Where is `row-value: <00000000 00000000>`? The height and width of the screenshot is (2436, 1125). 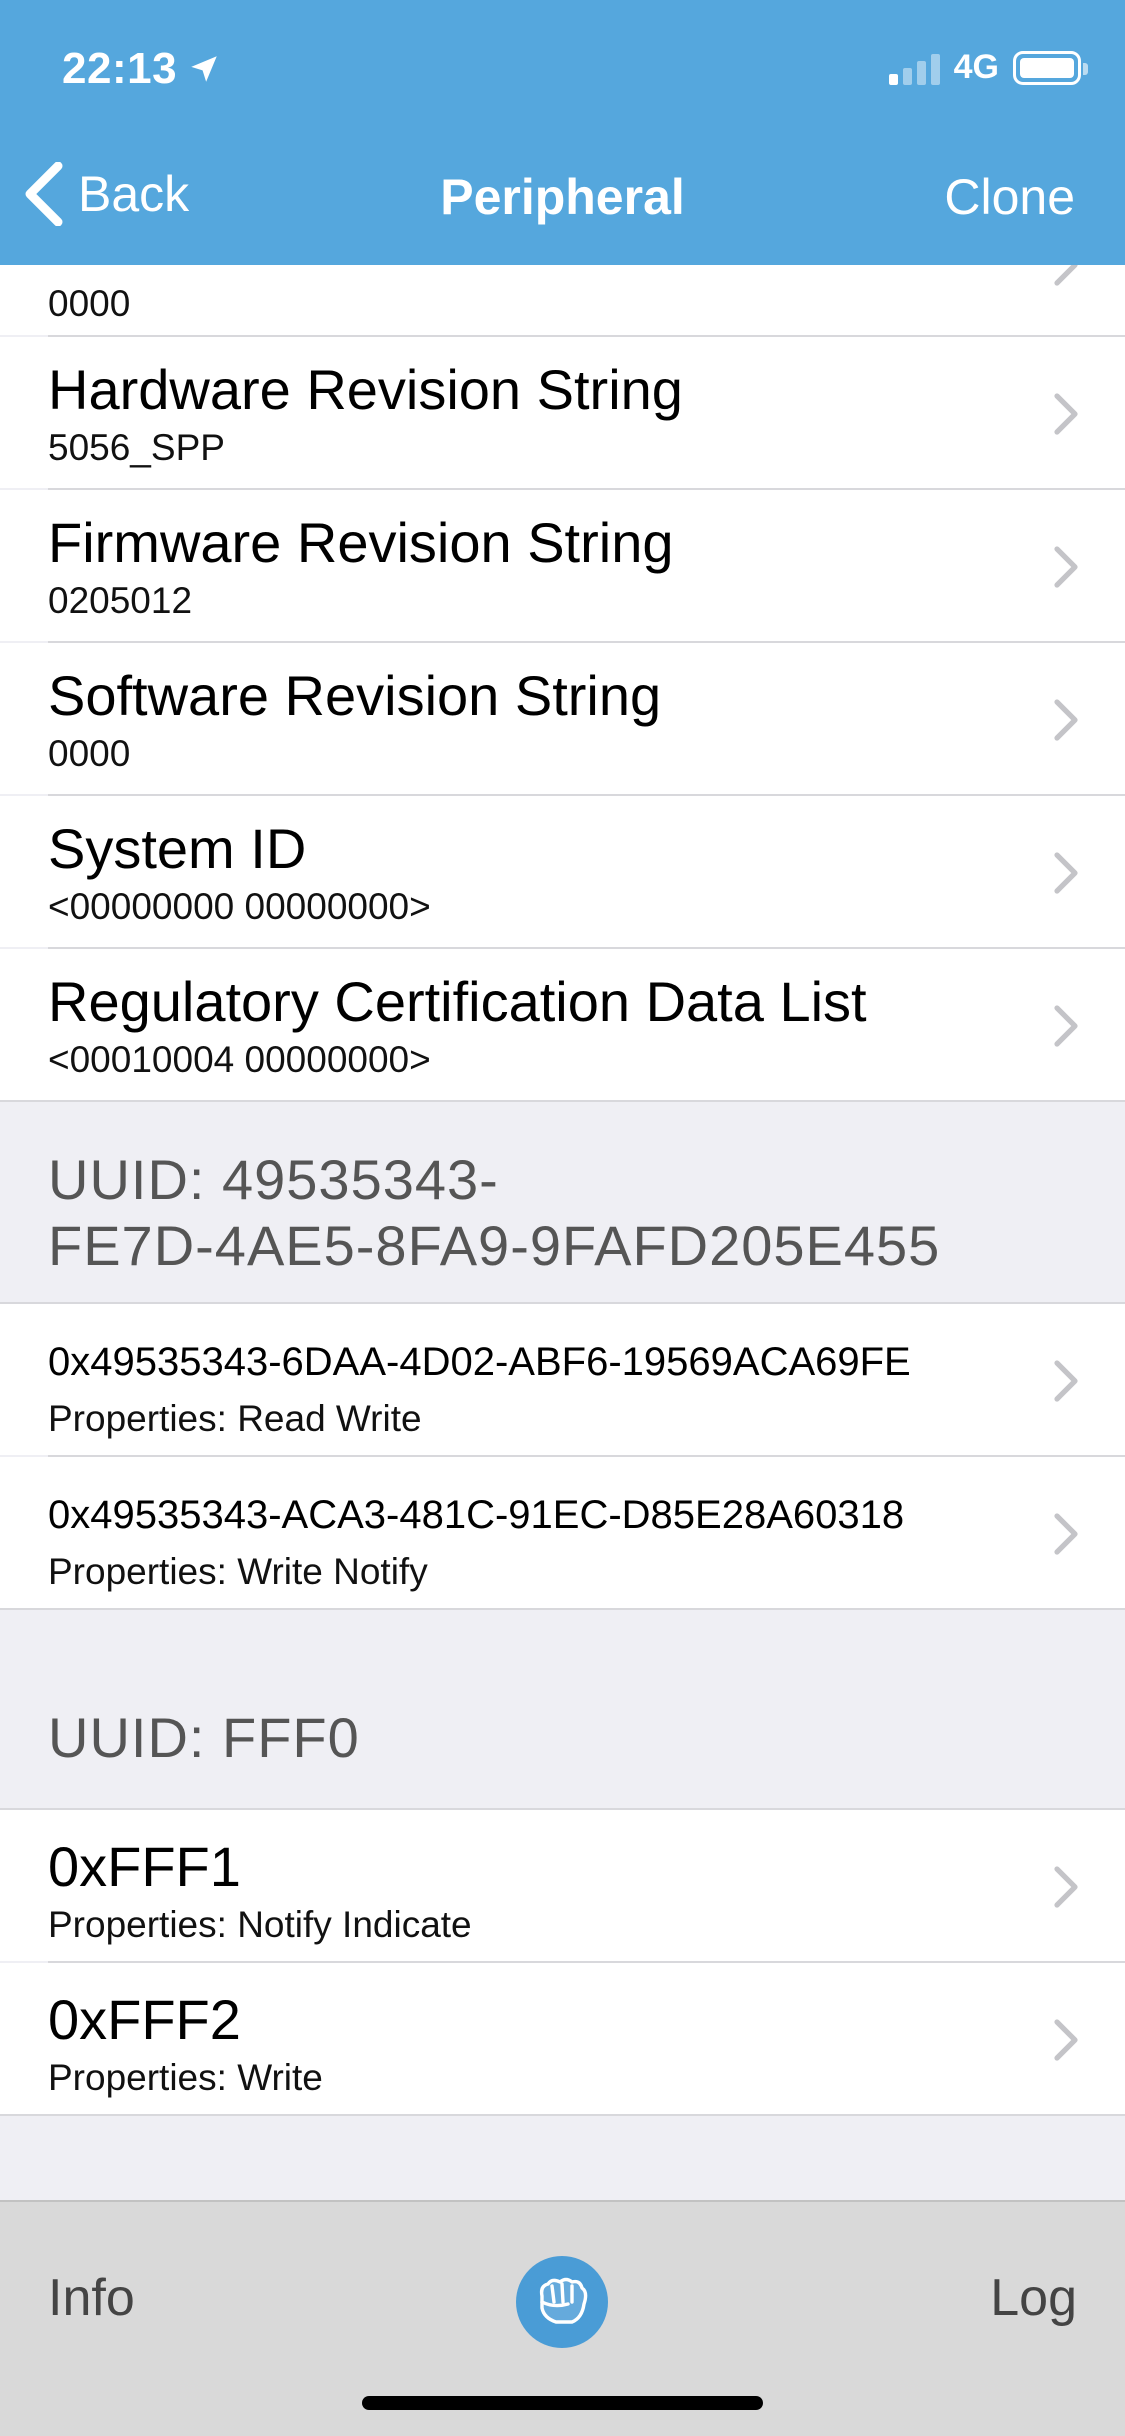 row-value: <00000000 00000000> is located at coordinates (239, 906).